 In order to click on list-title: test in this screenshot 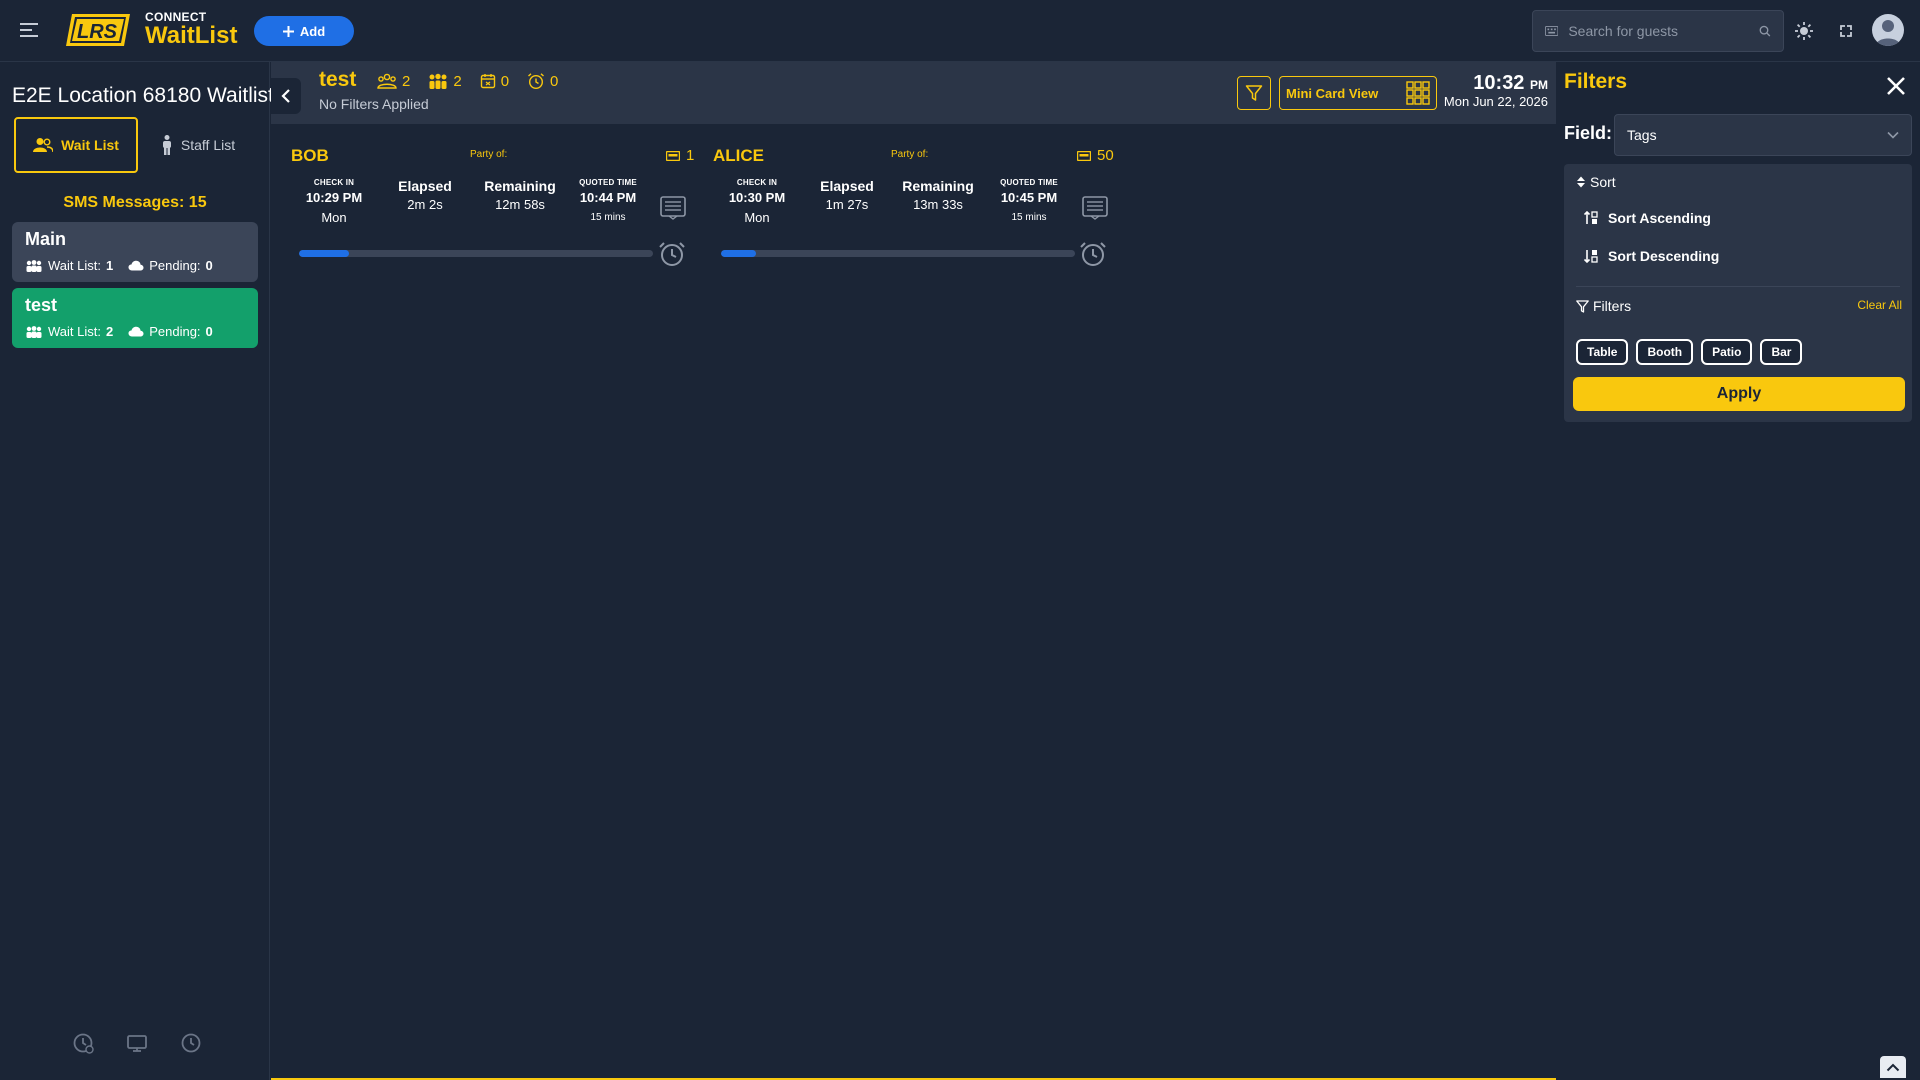, I will do `click(338, 79)`.